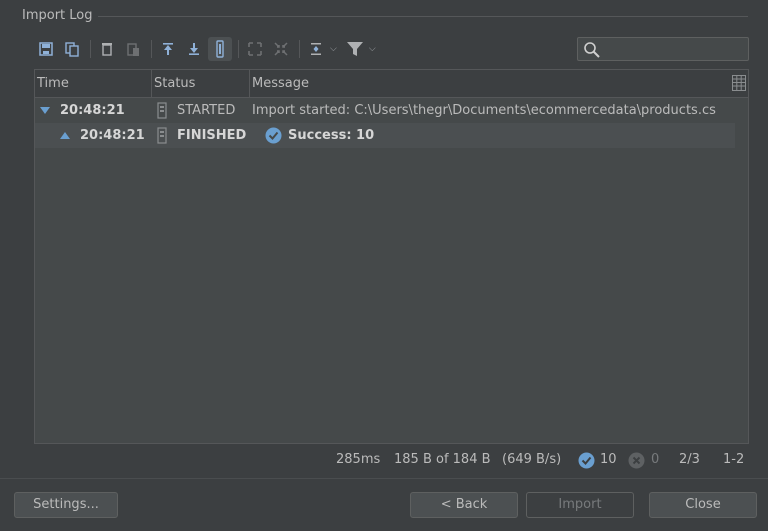  What do you see at coordinates (636, 460) in the screenshot?
I see `error-icon` at bounding box center [636, 460].